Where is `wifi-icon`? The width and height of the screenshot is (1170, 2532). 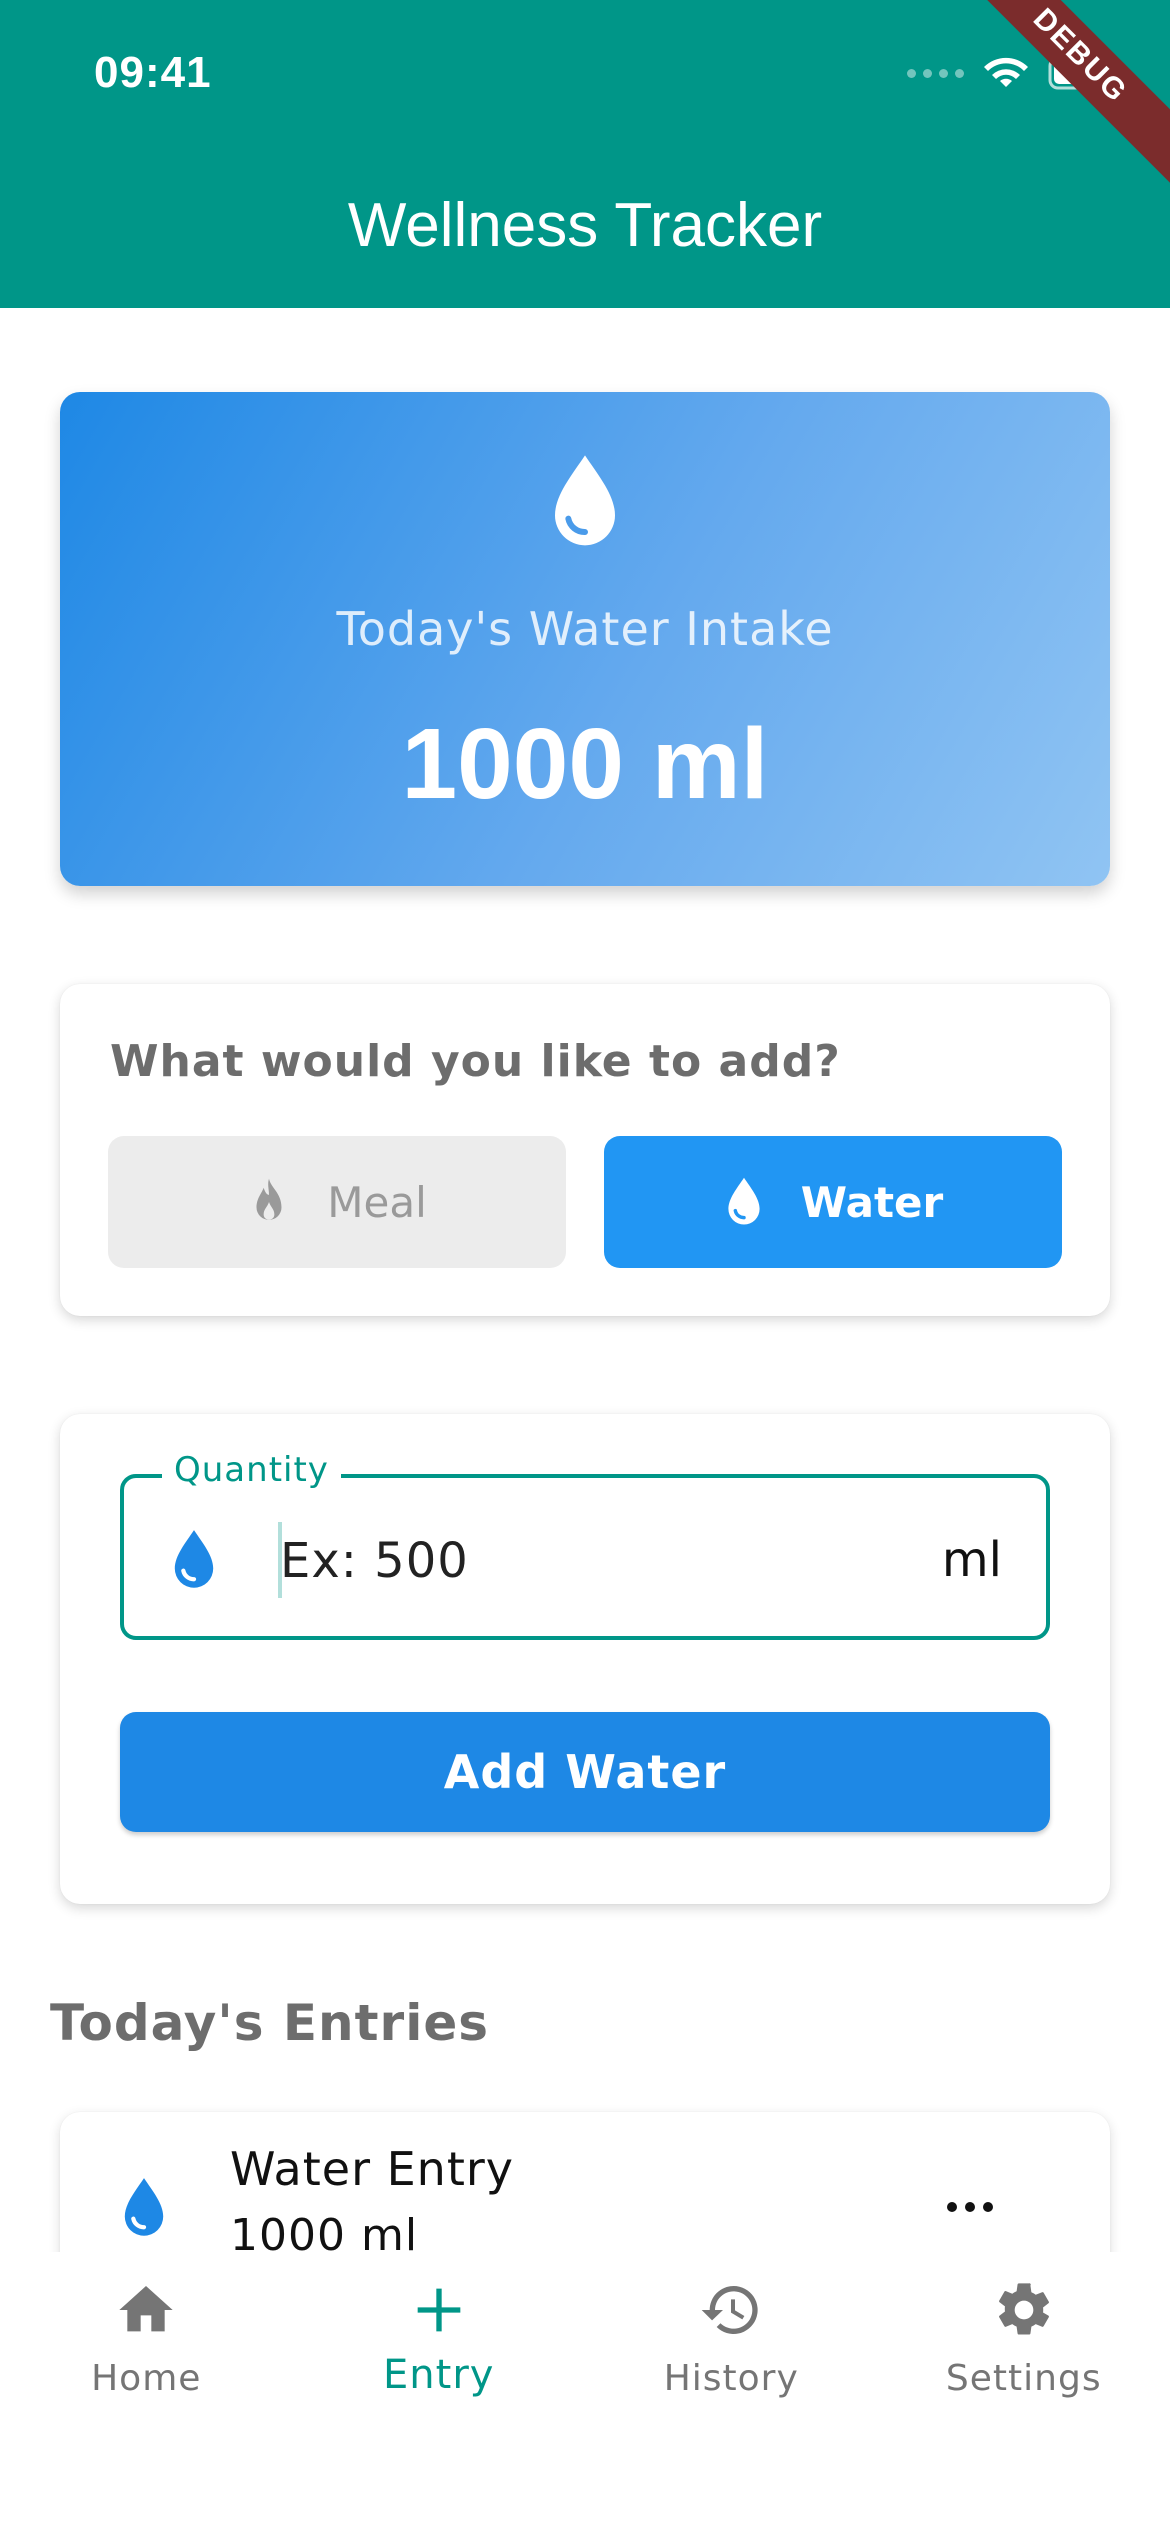
wifi-icon is located at coordinates (1006, 72).